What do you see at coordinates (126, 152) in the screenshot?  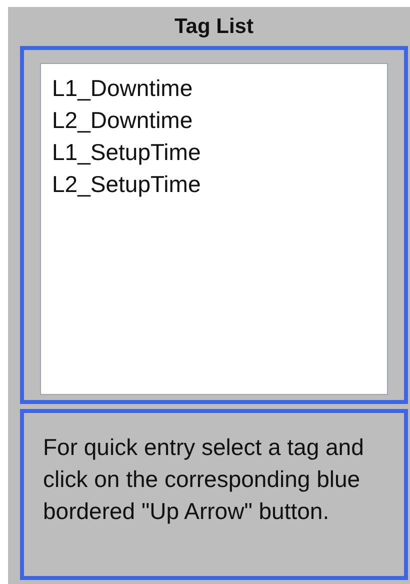 I see `list-item: L1_SetupTime` at bounding box center [126, 152].